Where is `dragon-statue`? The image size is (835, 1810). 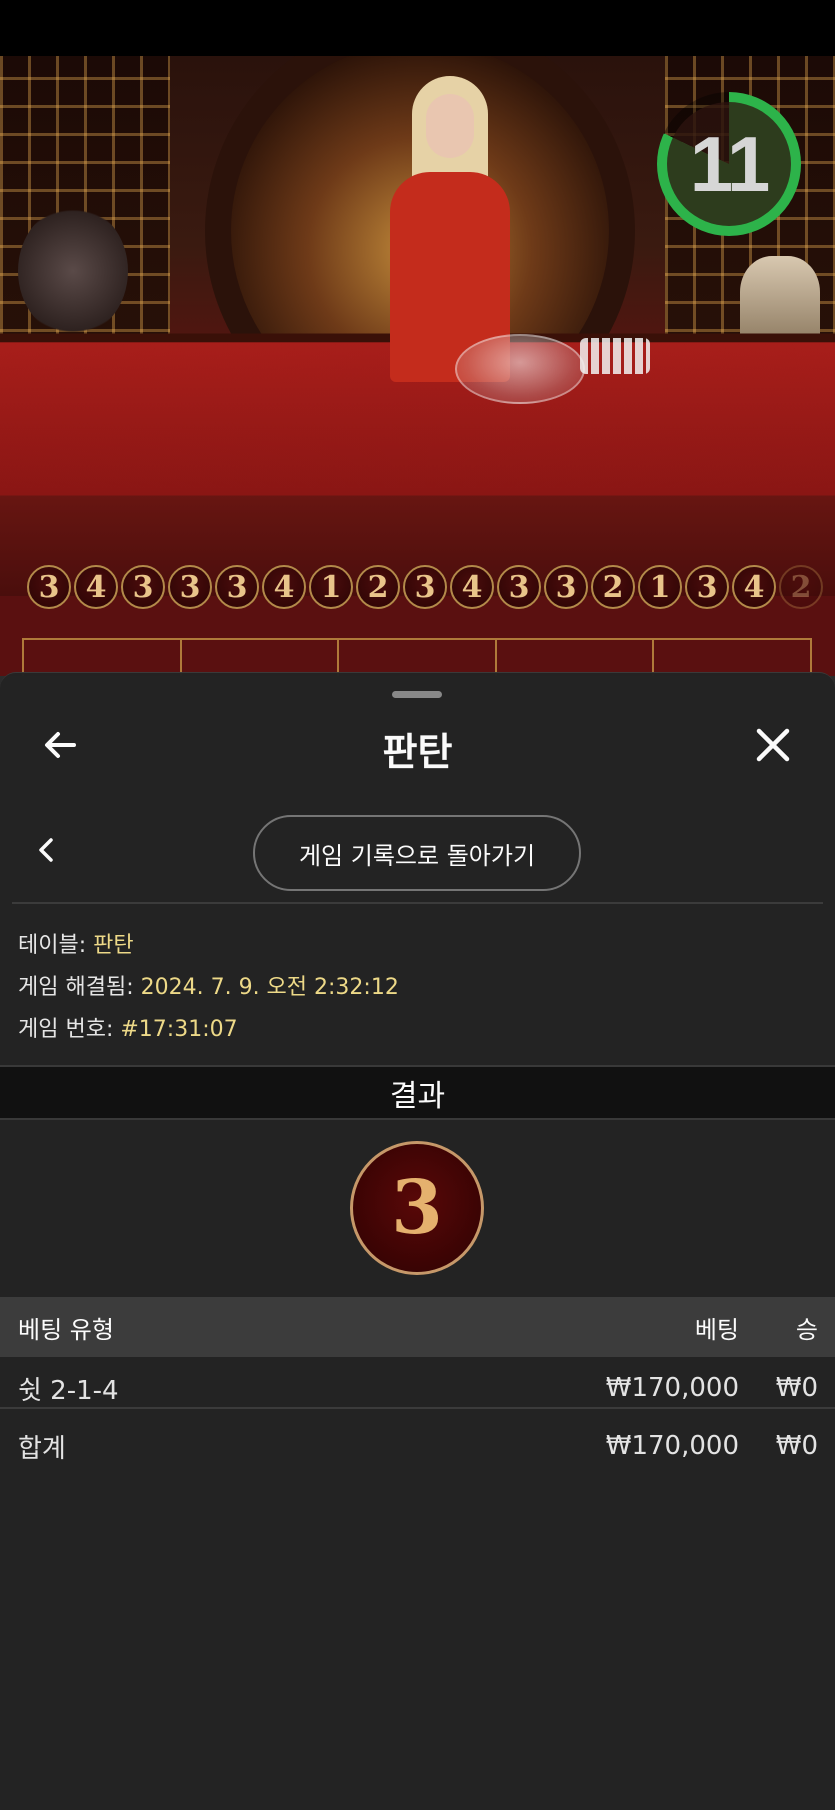 dragon-statue is located at coordinates (780, 301).